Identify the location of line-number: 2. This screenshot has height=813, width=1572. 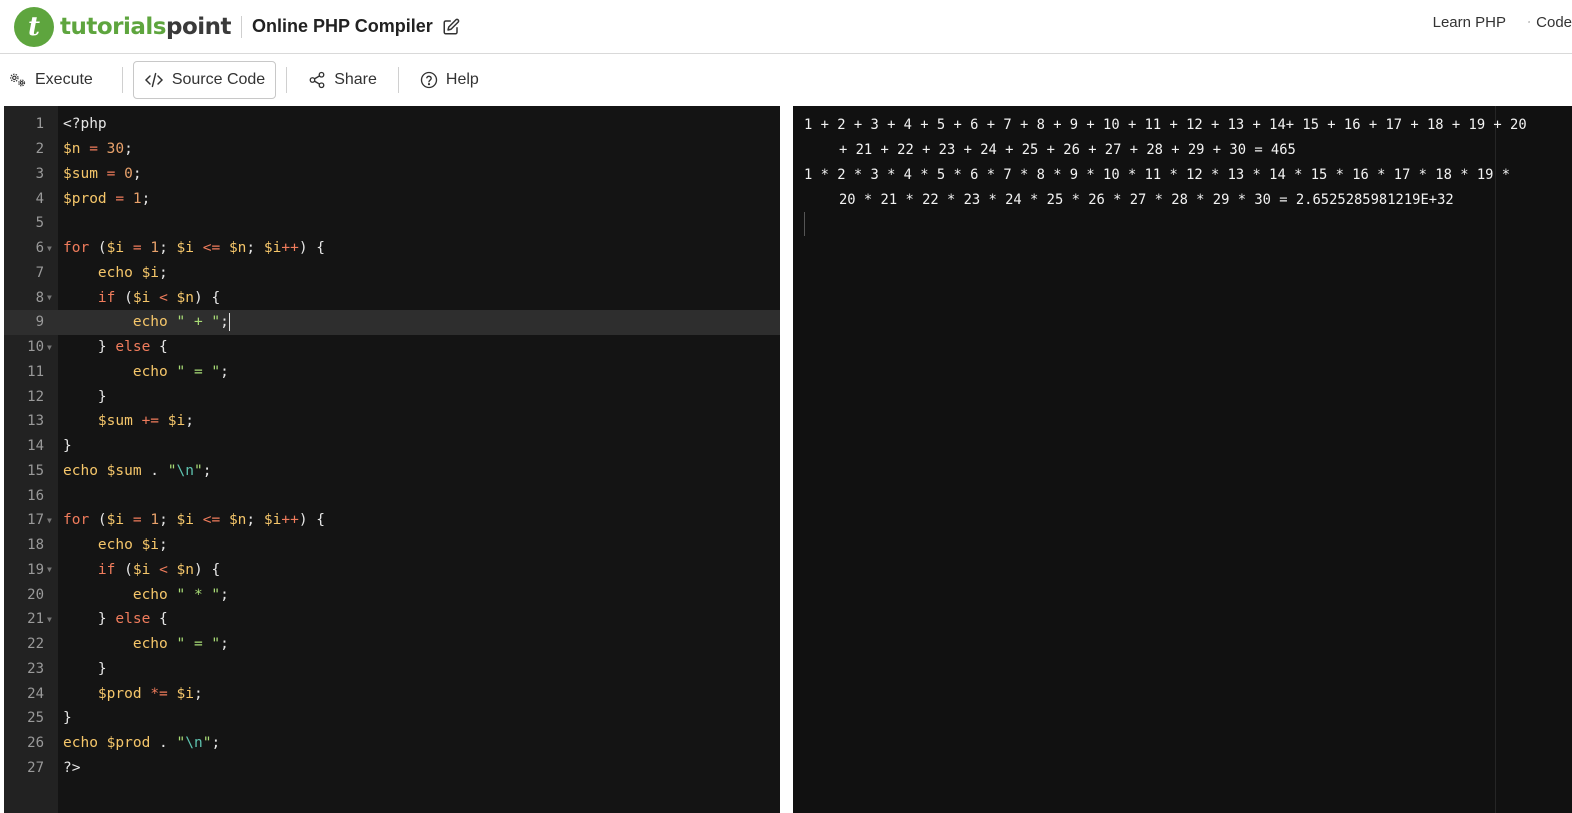
(39, 149).